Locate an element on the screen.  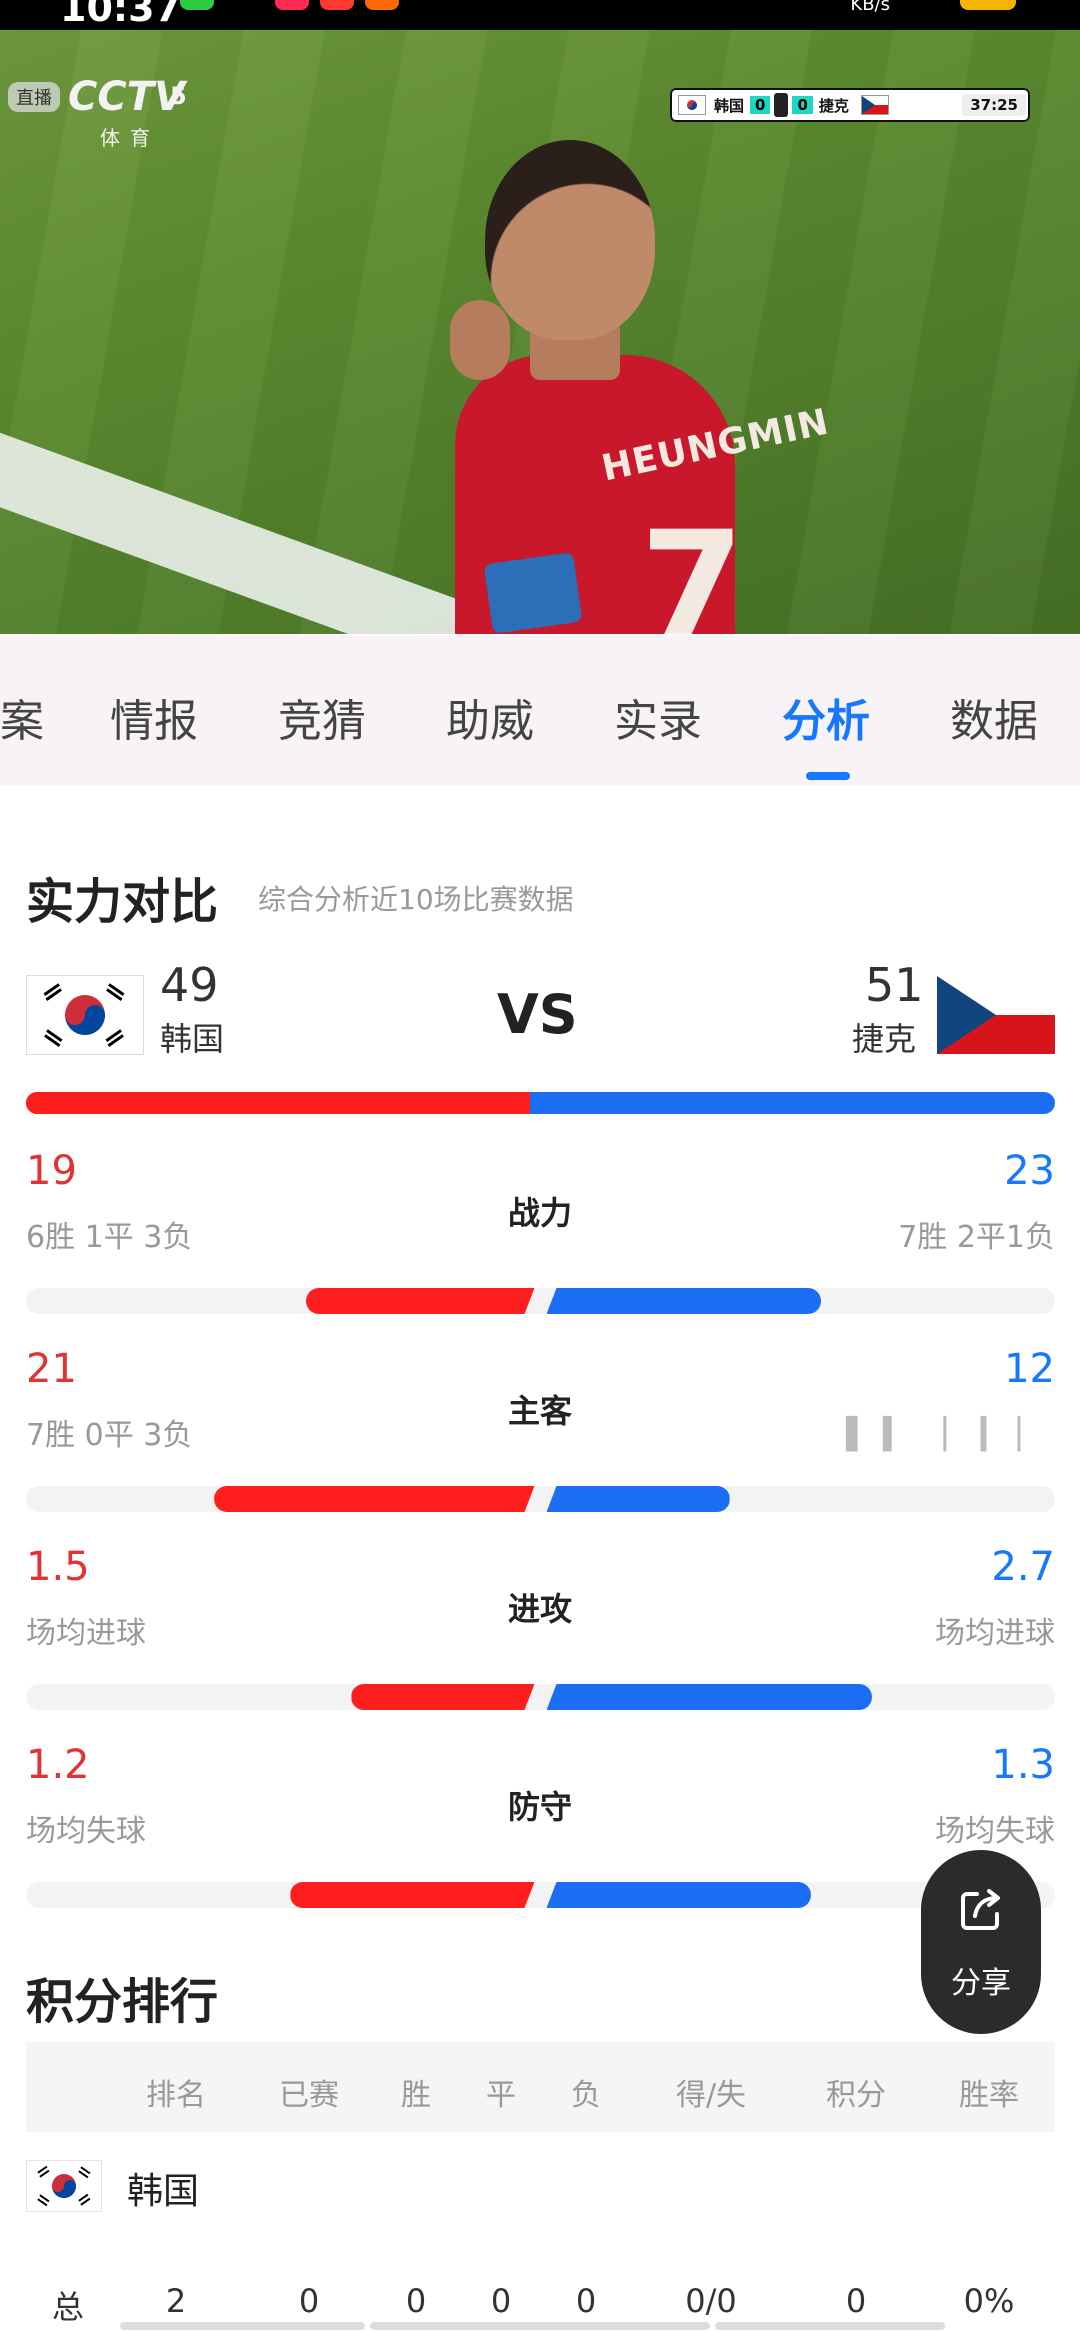
home-team-short: 韩国 is located at coordinates (729, 105).